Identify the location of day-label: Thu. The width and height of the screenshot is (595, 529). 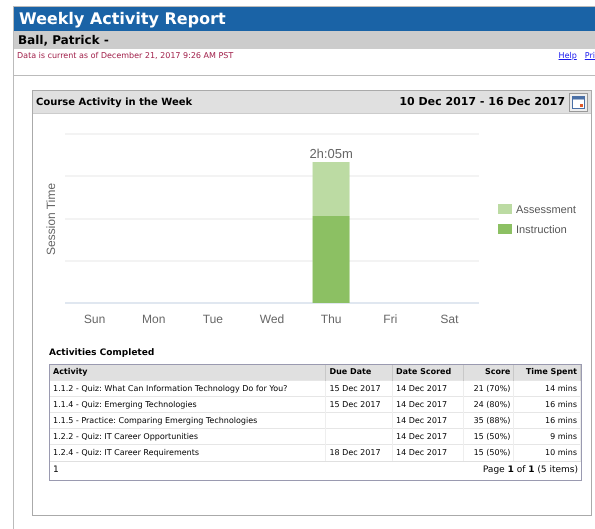
(331, 319).